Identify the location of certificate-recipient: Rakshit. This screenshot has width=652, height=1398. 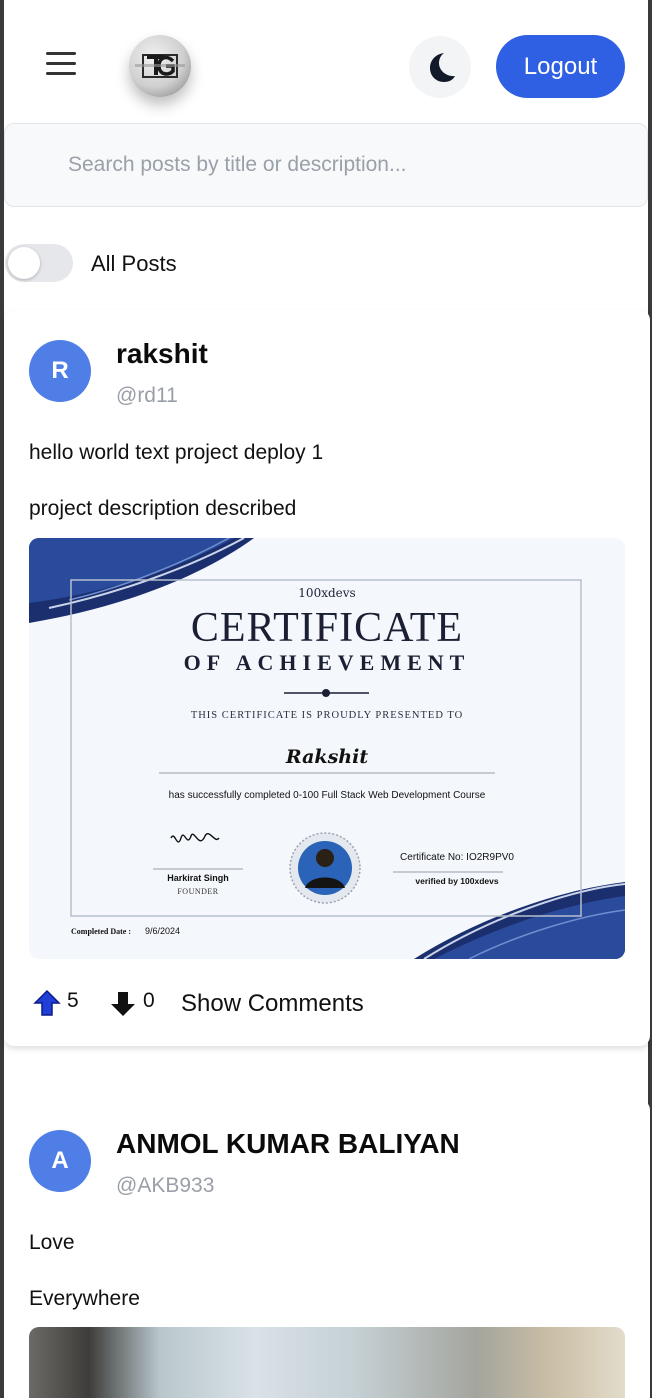
(327, 757).